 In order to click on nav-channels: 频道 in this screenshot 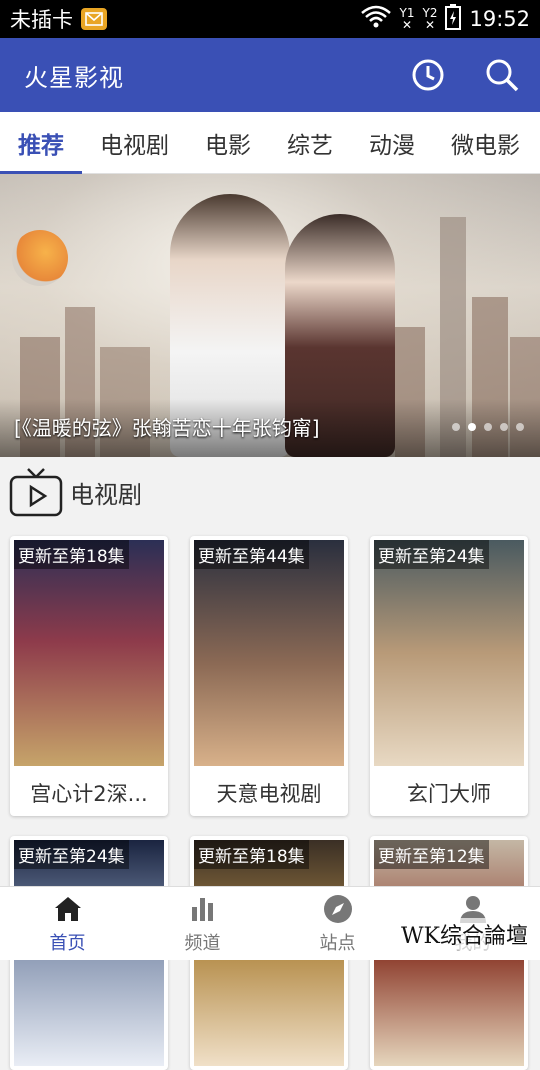, I will do `click(202, 923)`.